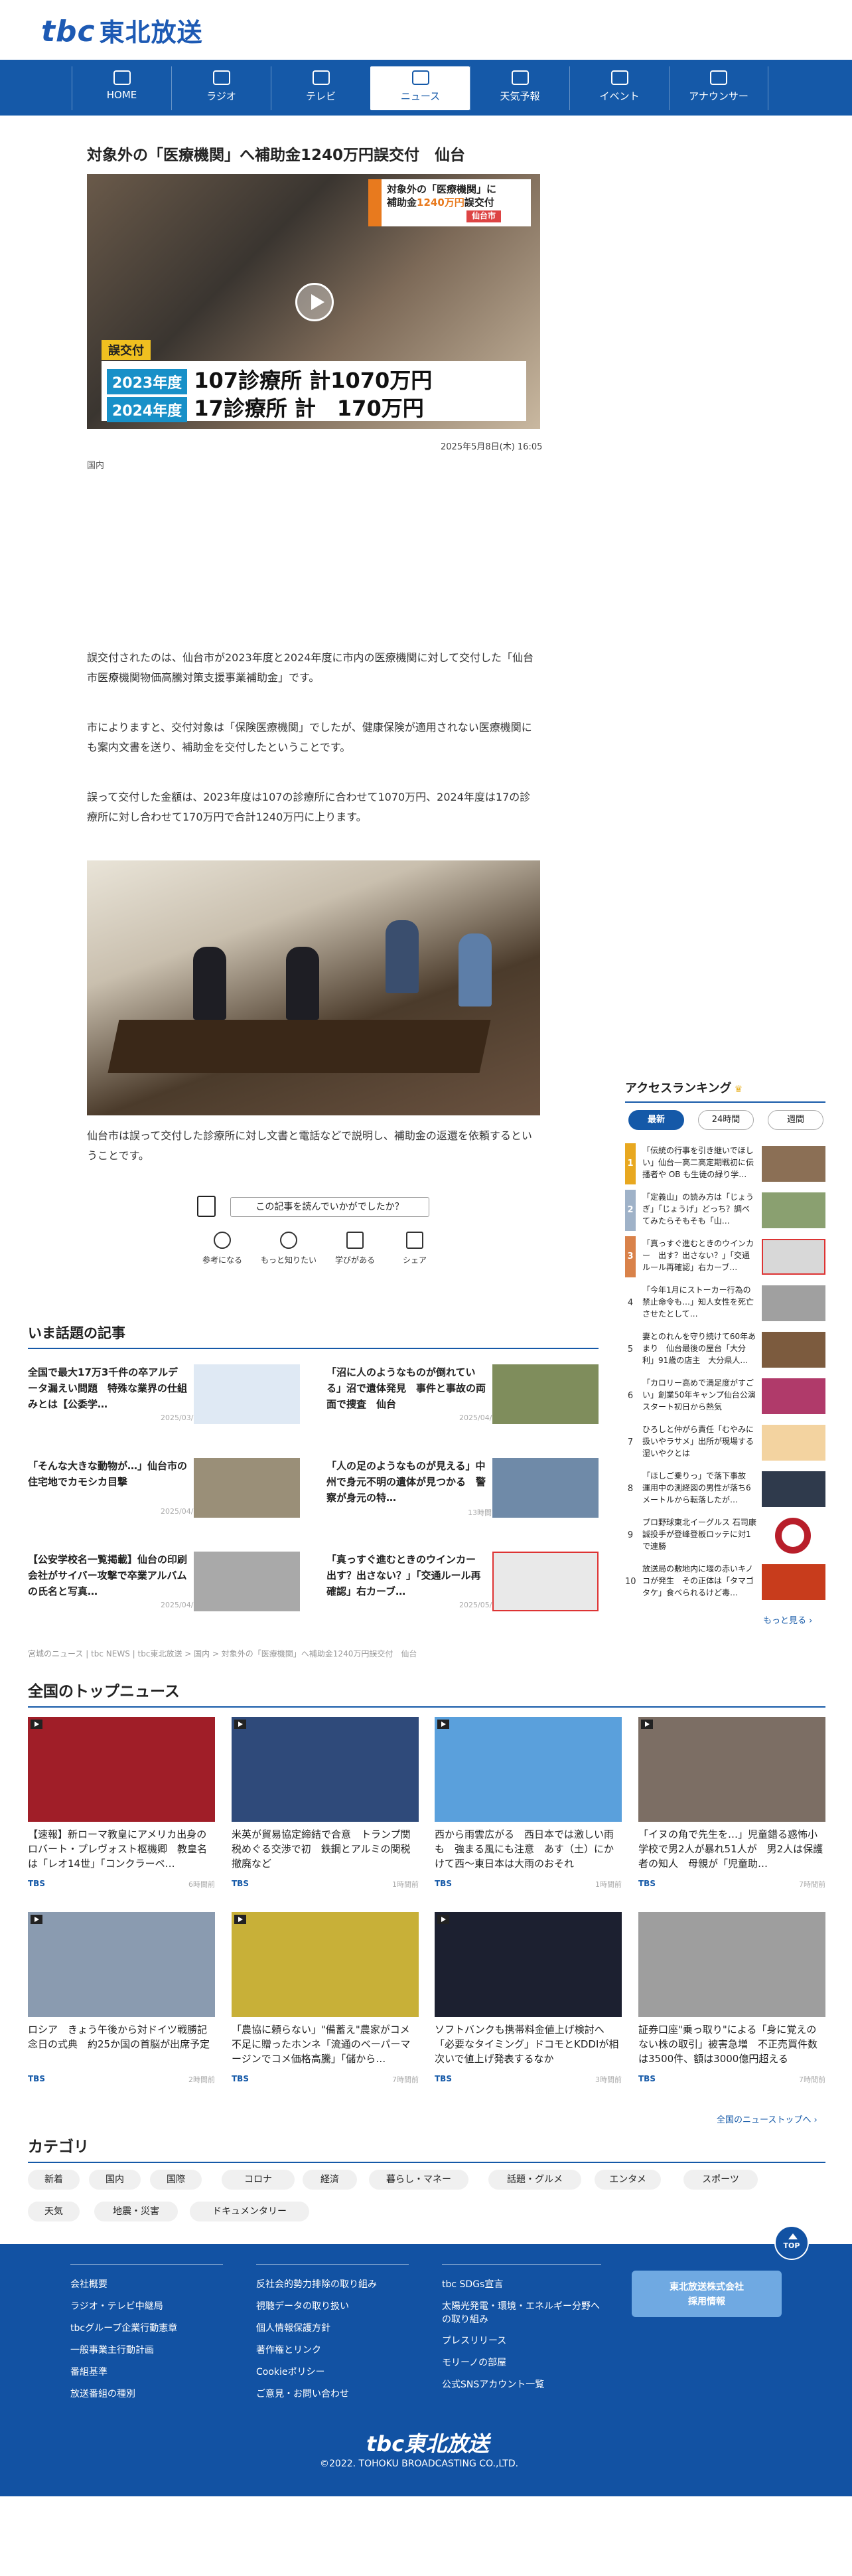 Image resolution: width=852 pixels, height=2576 pixels. I want to click on site-logo: tbc 東北放送, so click(122, 30).